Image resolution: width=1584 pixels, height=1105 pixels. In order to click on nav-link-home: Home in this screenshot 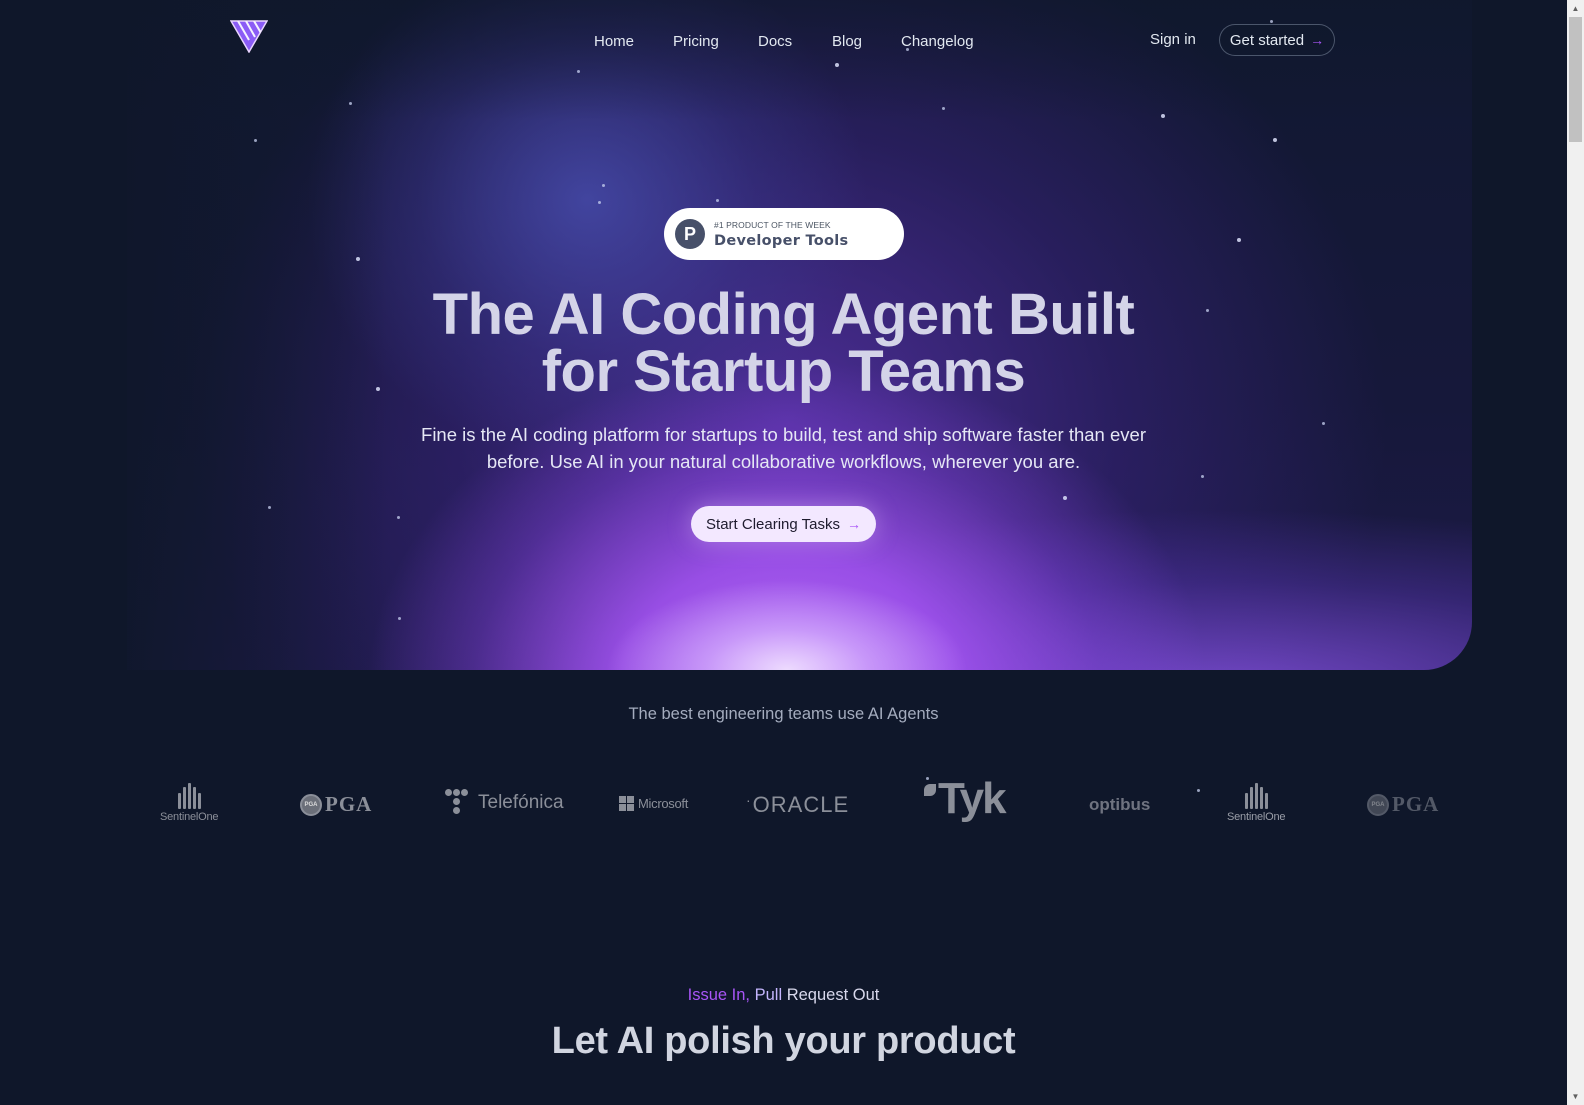, I will do `click(614, 41)`.